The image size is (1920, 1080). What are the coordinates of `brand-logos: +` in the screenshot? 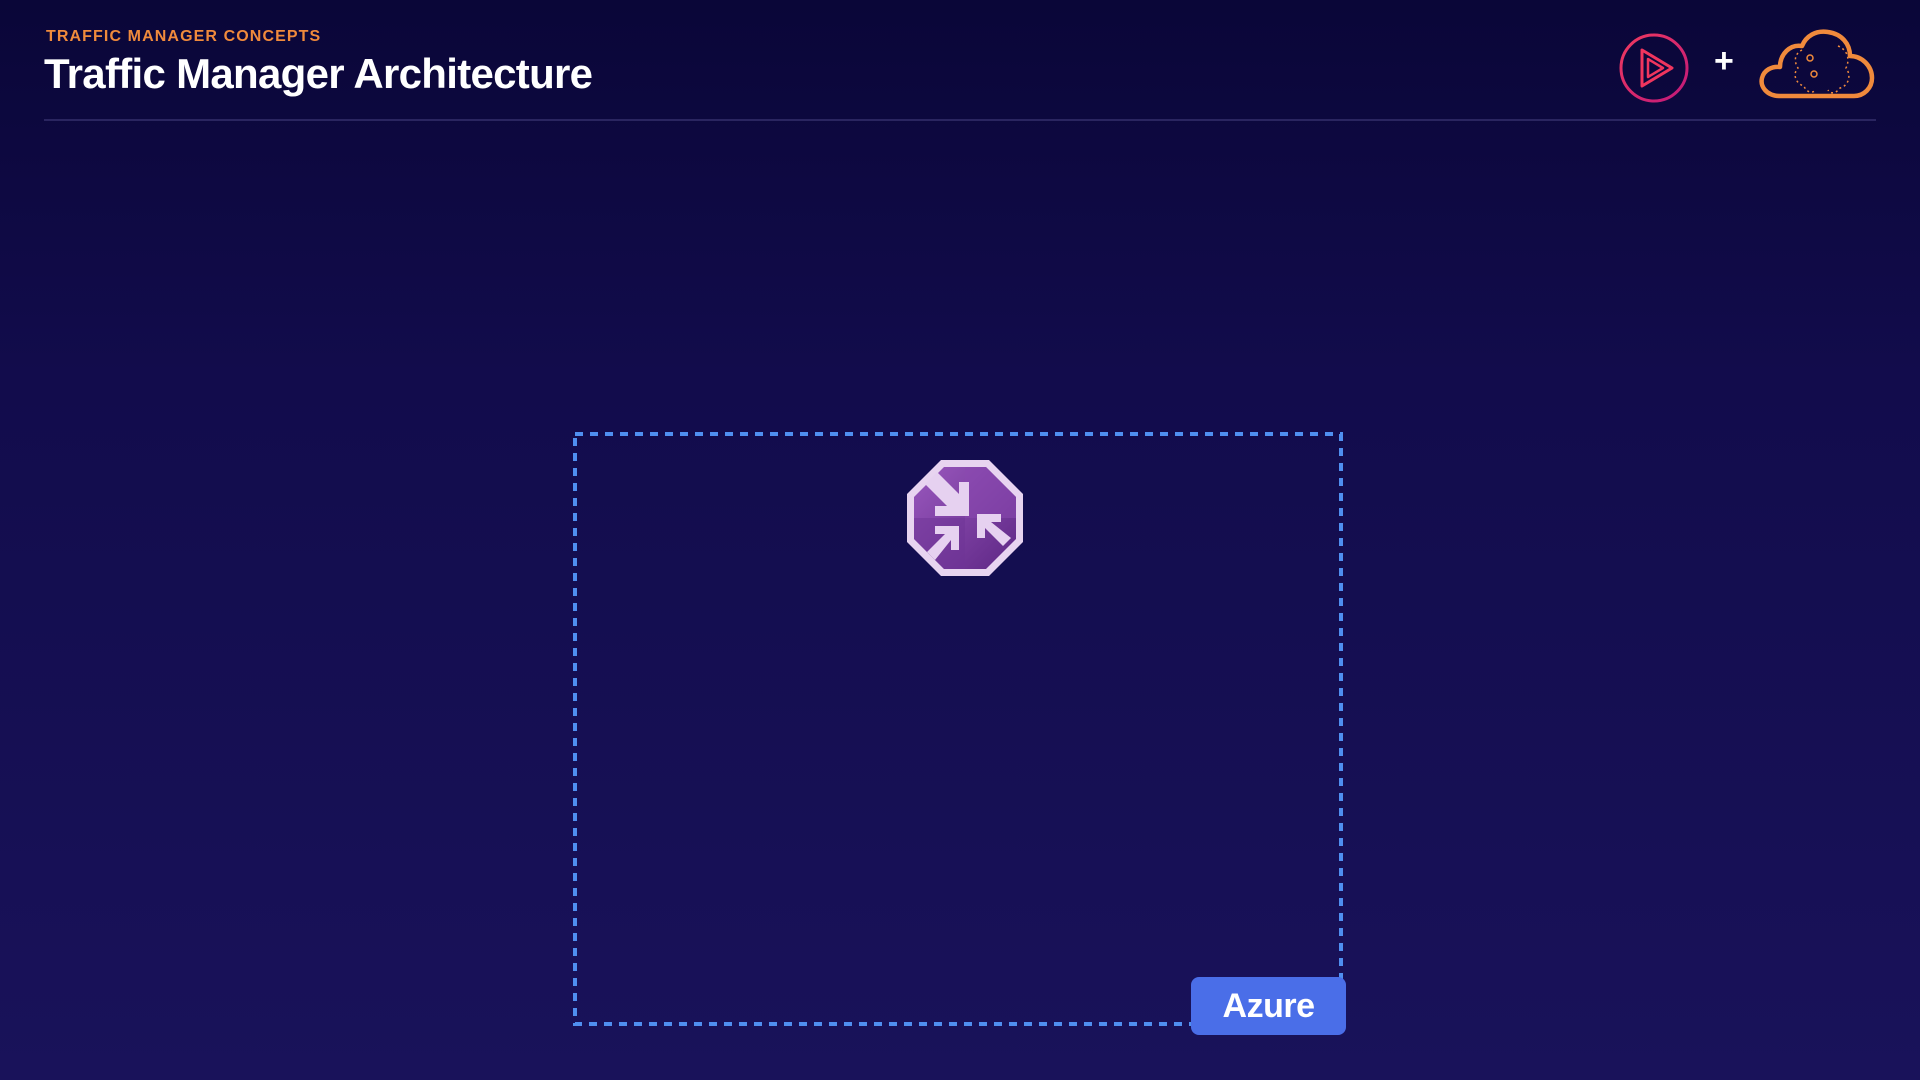 It's located at (1748, 66).